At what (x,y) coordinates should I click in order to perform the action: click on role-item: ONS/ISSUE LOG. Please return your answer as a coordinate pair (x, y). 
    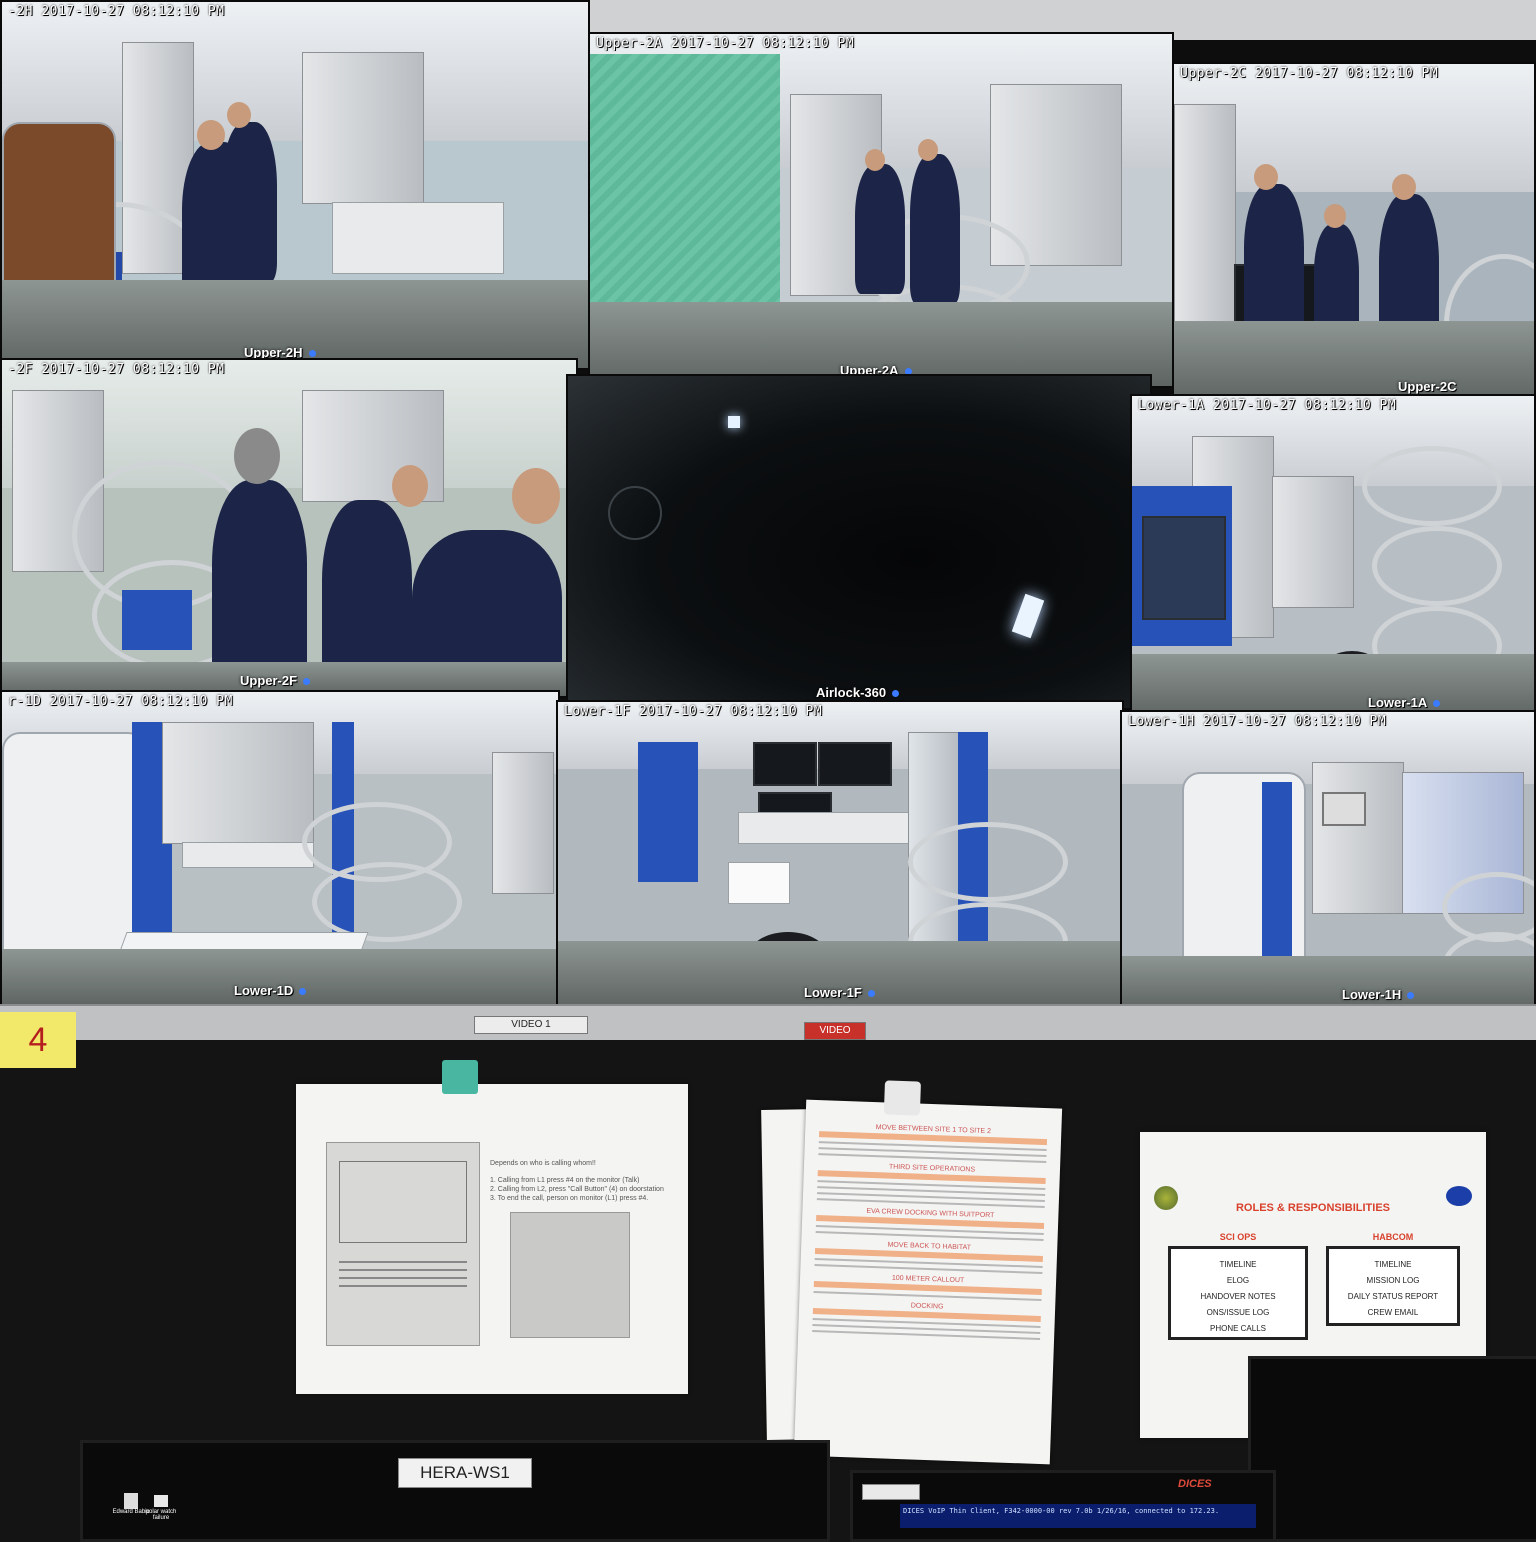
    Looking at the image, I should click on (1238, 1312).